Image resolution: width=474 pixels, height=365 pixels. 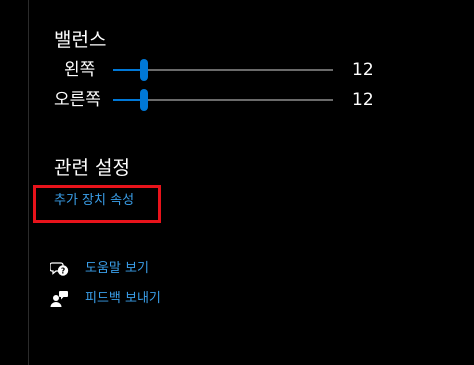 What do you see at coordinates (60, 299) in the screenshot?
I see `person-feedback-icon` at bounding box center [60, 299].